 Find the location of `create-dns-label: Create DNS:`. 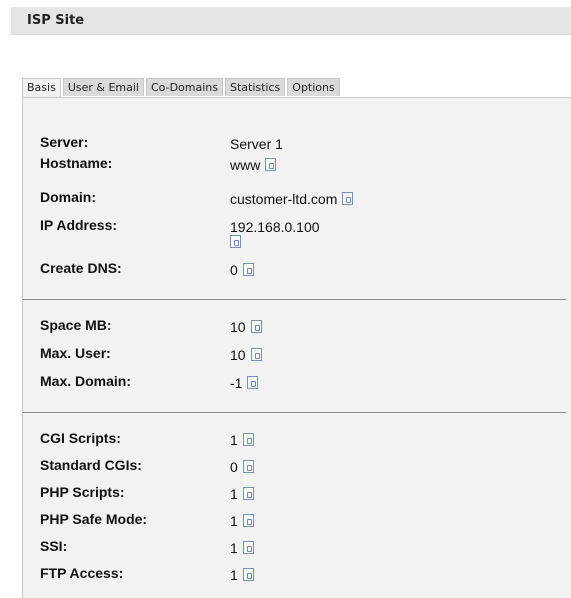

create-dns-label: Create DNS: is located at coordinates (81, 268).